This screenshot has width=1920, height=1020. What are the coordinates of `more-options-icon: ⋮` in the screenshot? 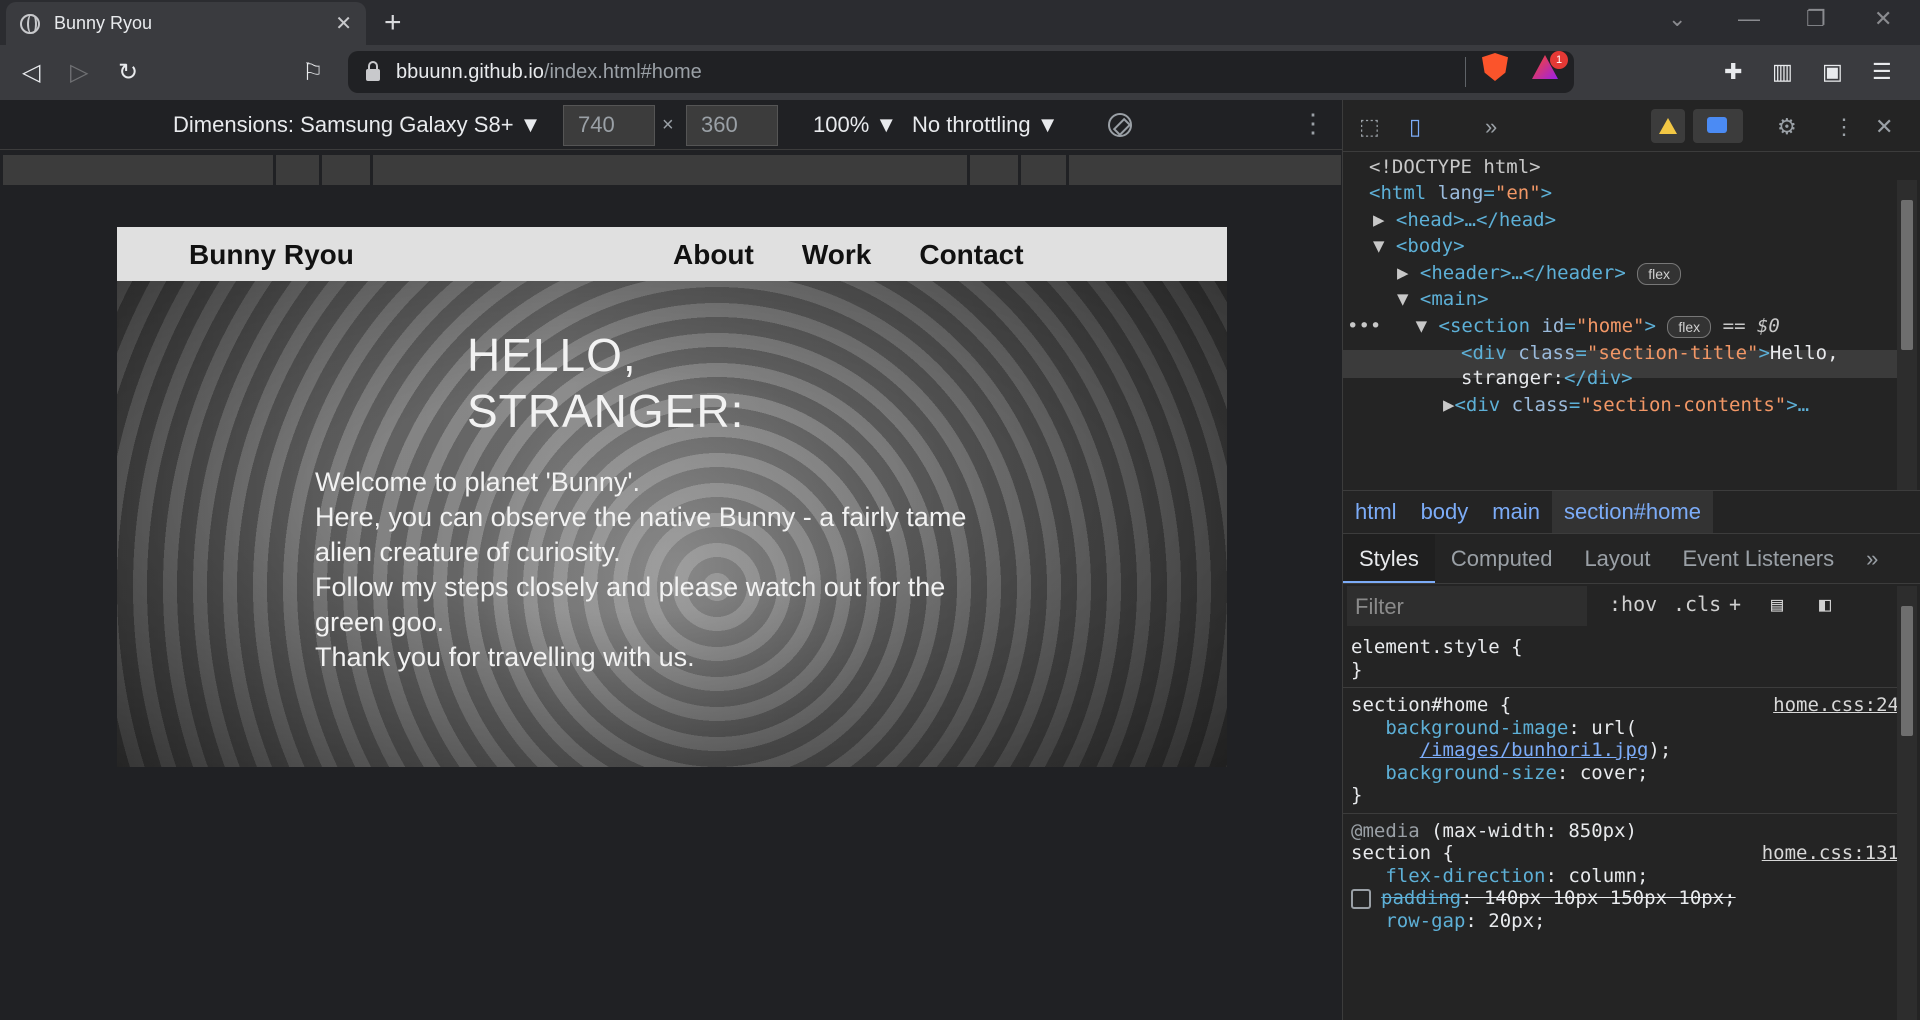 It's located at (1313, 123).